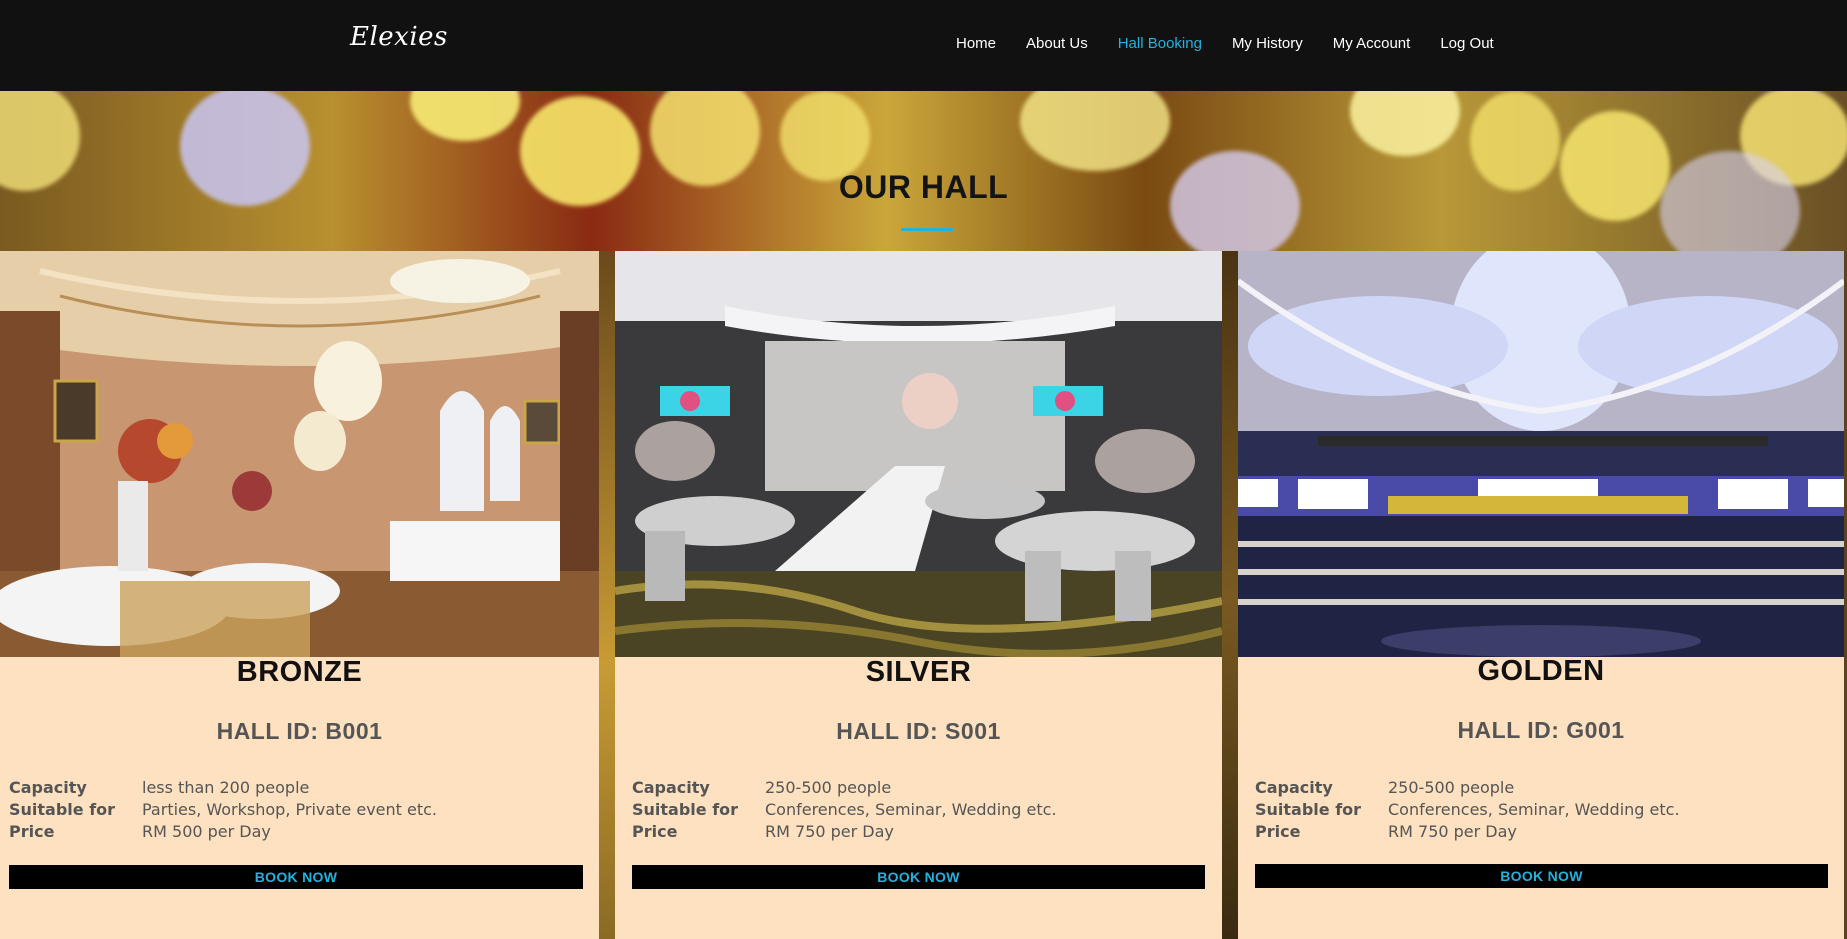 This screenshot has height=939, width=1847. Describe the element at coordinates (226, 787) in the screenshot. I see `spec-value: less than 200 people` at that location.